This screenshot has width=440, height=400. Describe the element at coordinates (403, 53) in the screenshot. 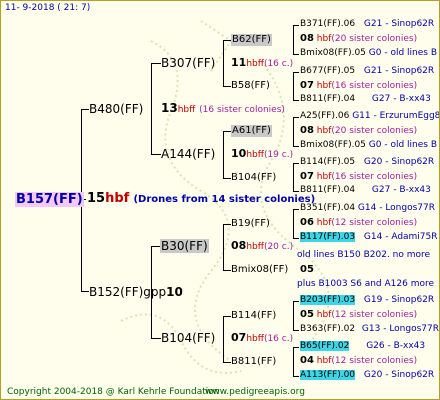

I see `right-lineage: G0 - old lines B` at that location.